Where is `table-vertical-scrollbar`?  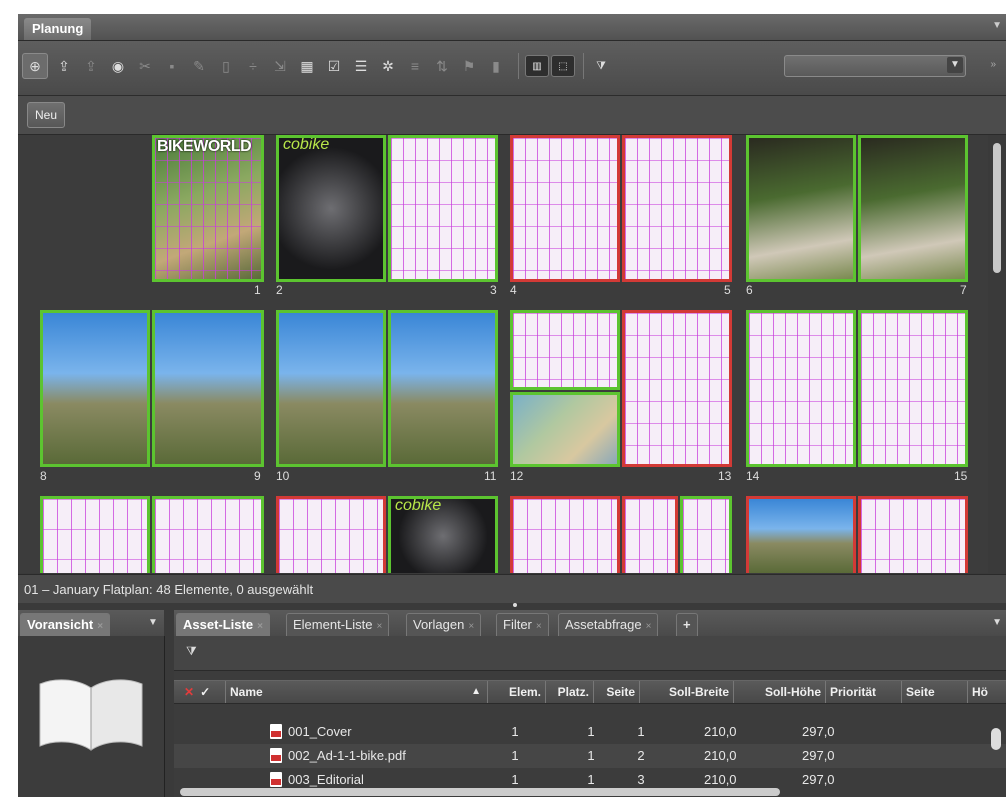 table-vertical-scrollbar is located at coordinates (996, 739).